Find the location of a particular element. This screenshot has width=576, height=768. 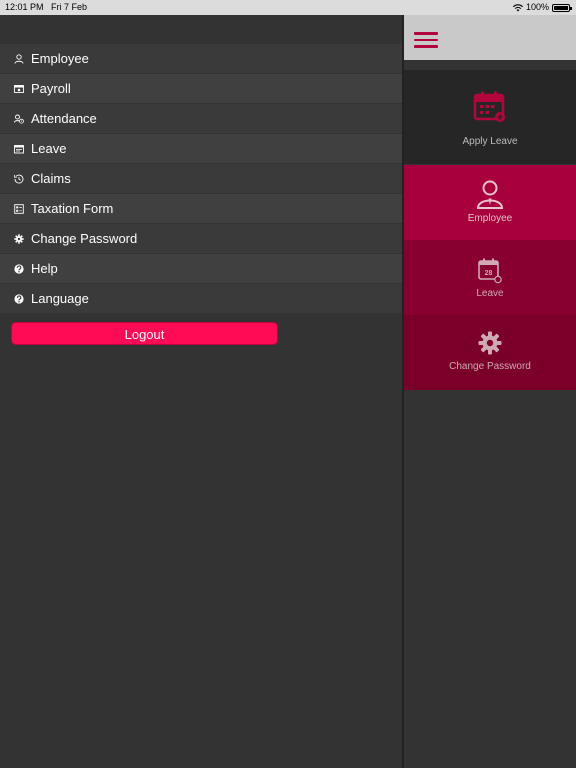

menu-header is located at coordinates (201, 29).